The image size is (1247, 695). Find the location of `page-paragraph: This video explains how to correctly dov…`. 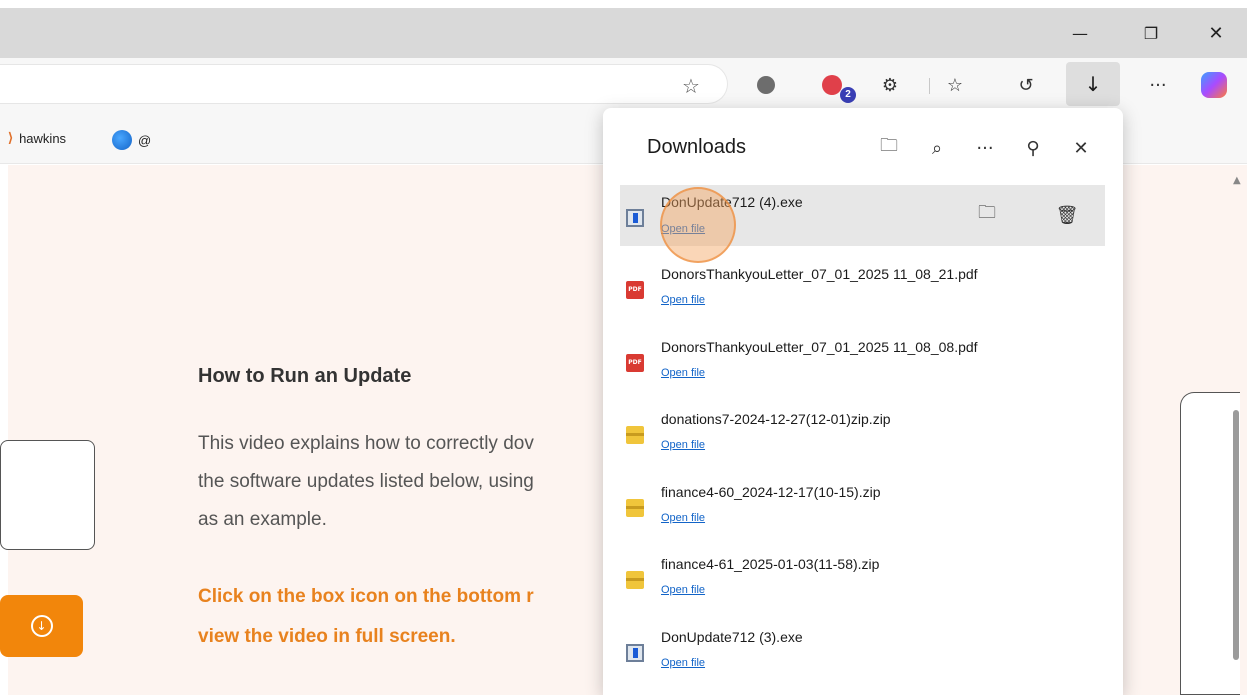

page-paragraph: This video explains how to correctly dov… is located at coordinates (428, 482).